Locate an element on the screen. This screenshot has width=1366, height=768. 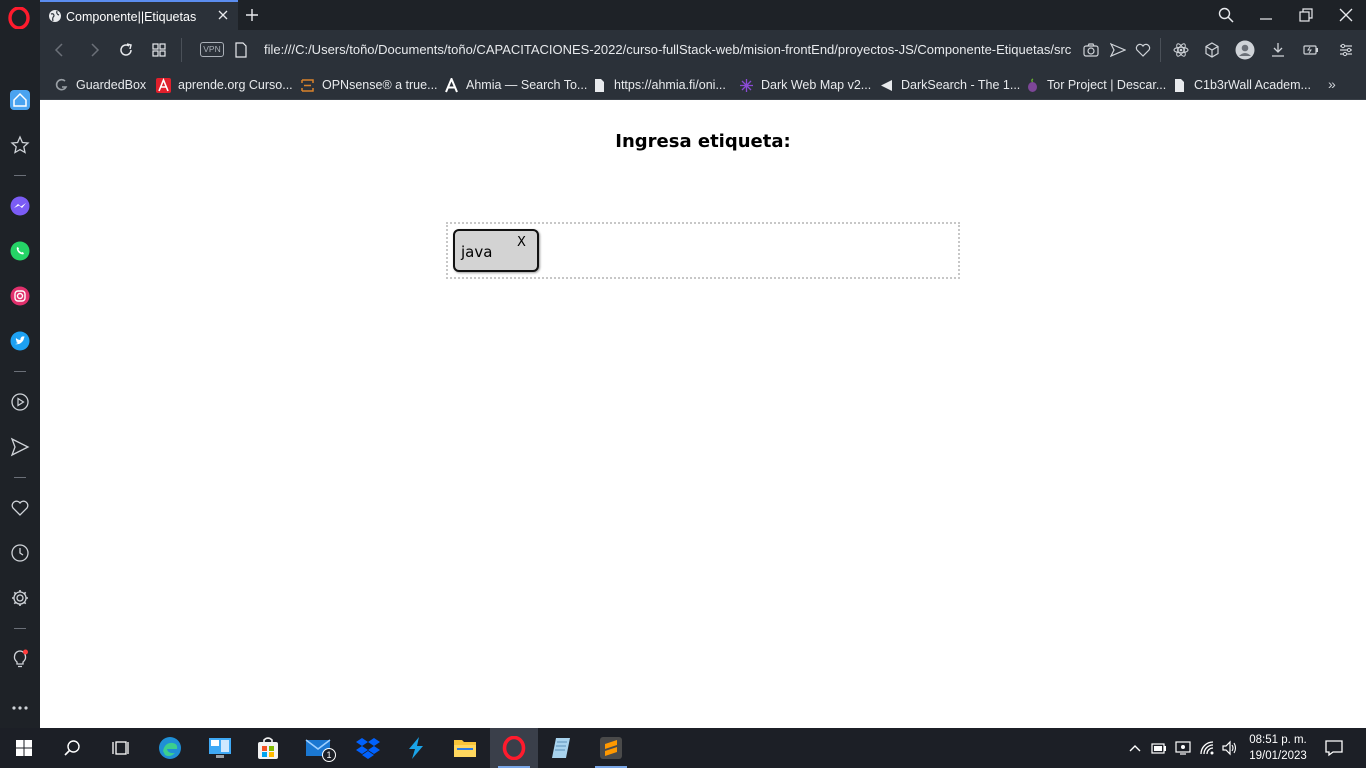
edge-icon is located at coordinates (170, 748).